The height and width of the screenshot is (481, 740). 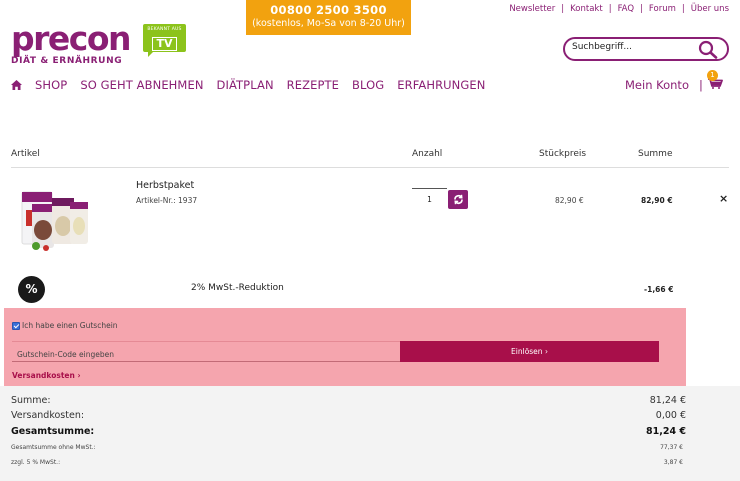 What do you see at coordinates (31, 289) in the screenshot?
I see `percent-icon: %` at bounding box center [31, 289].